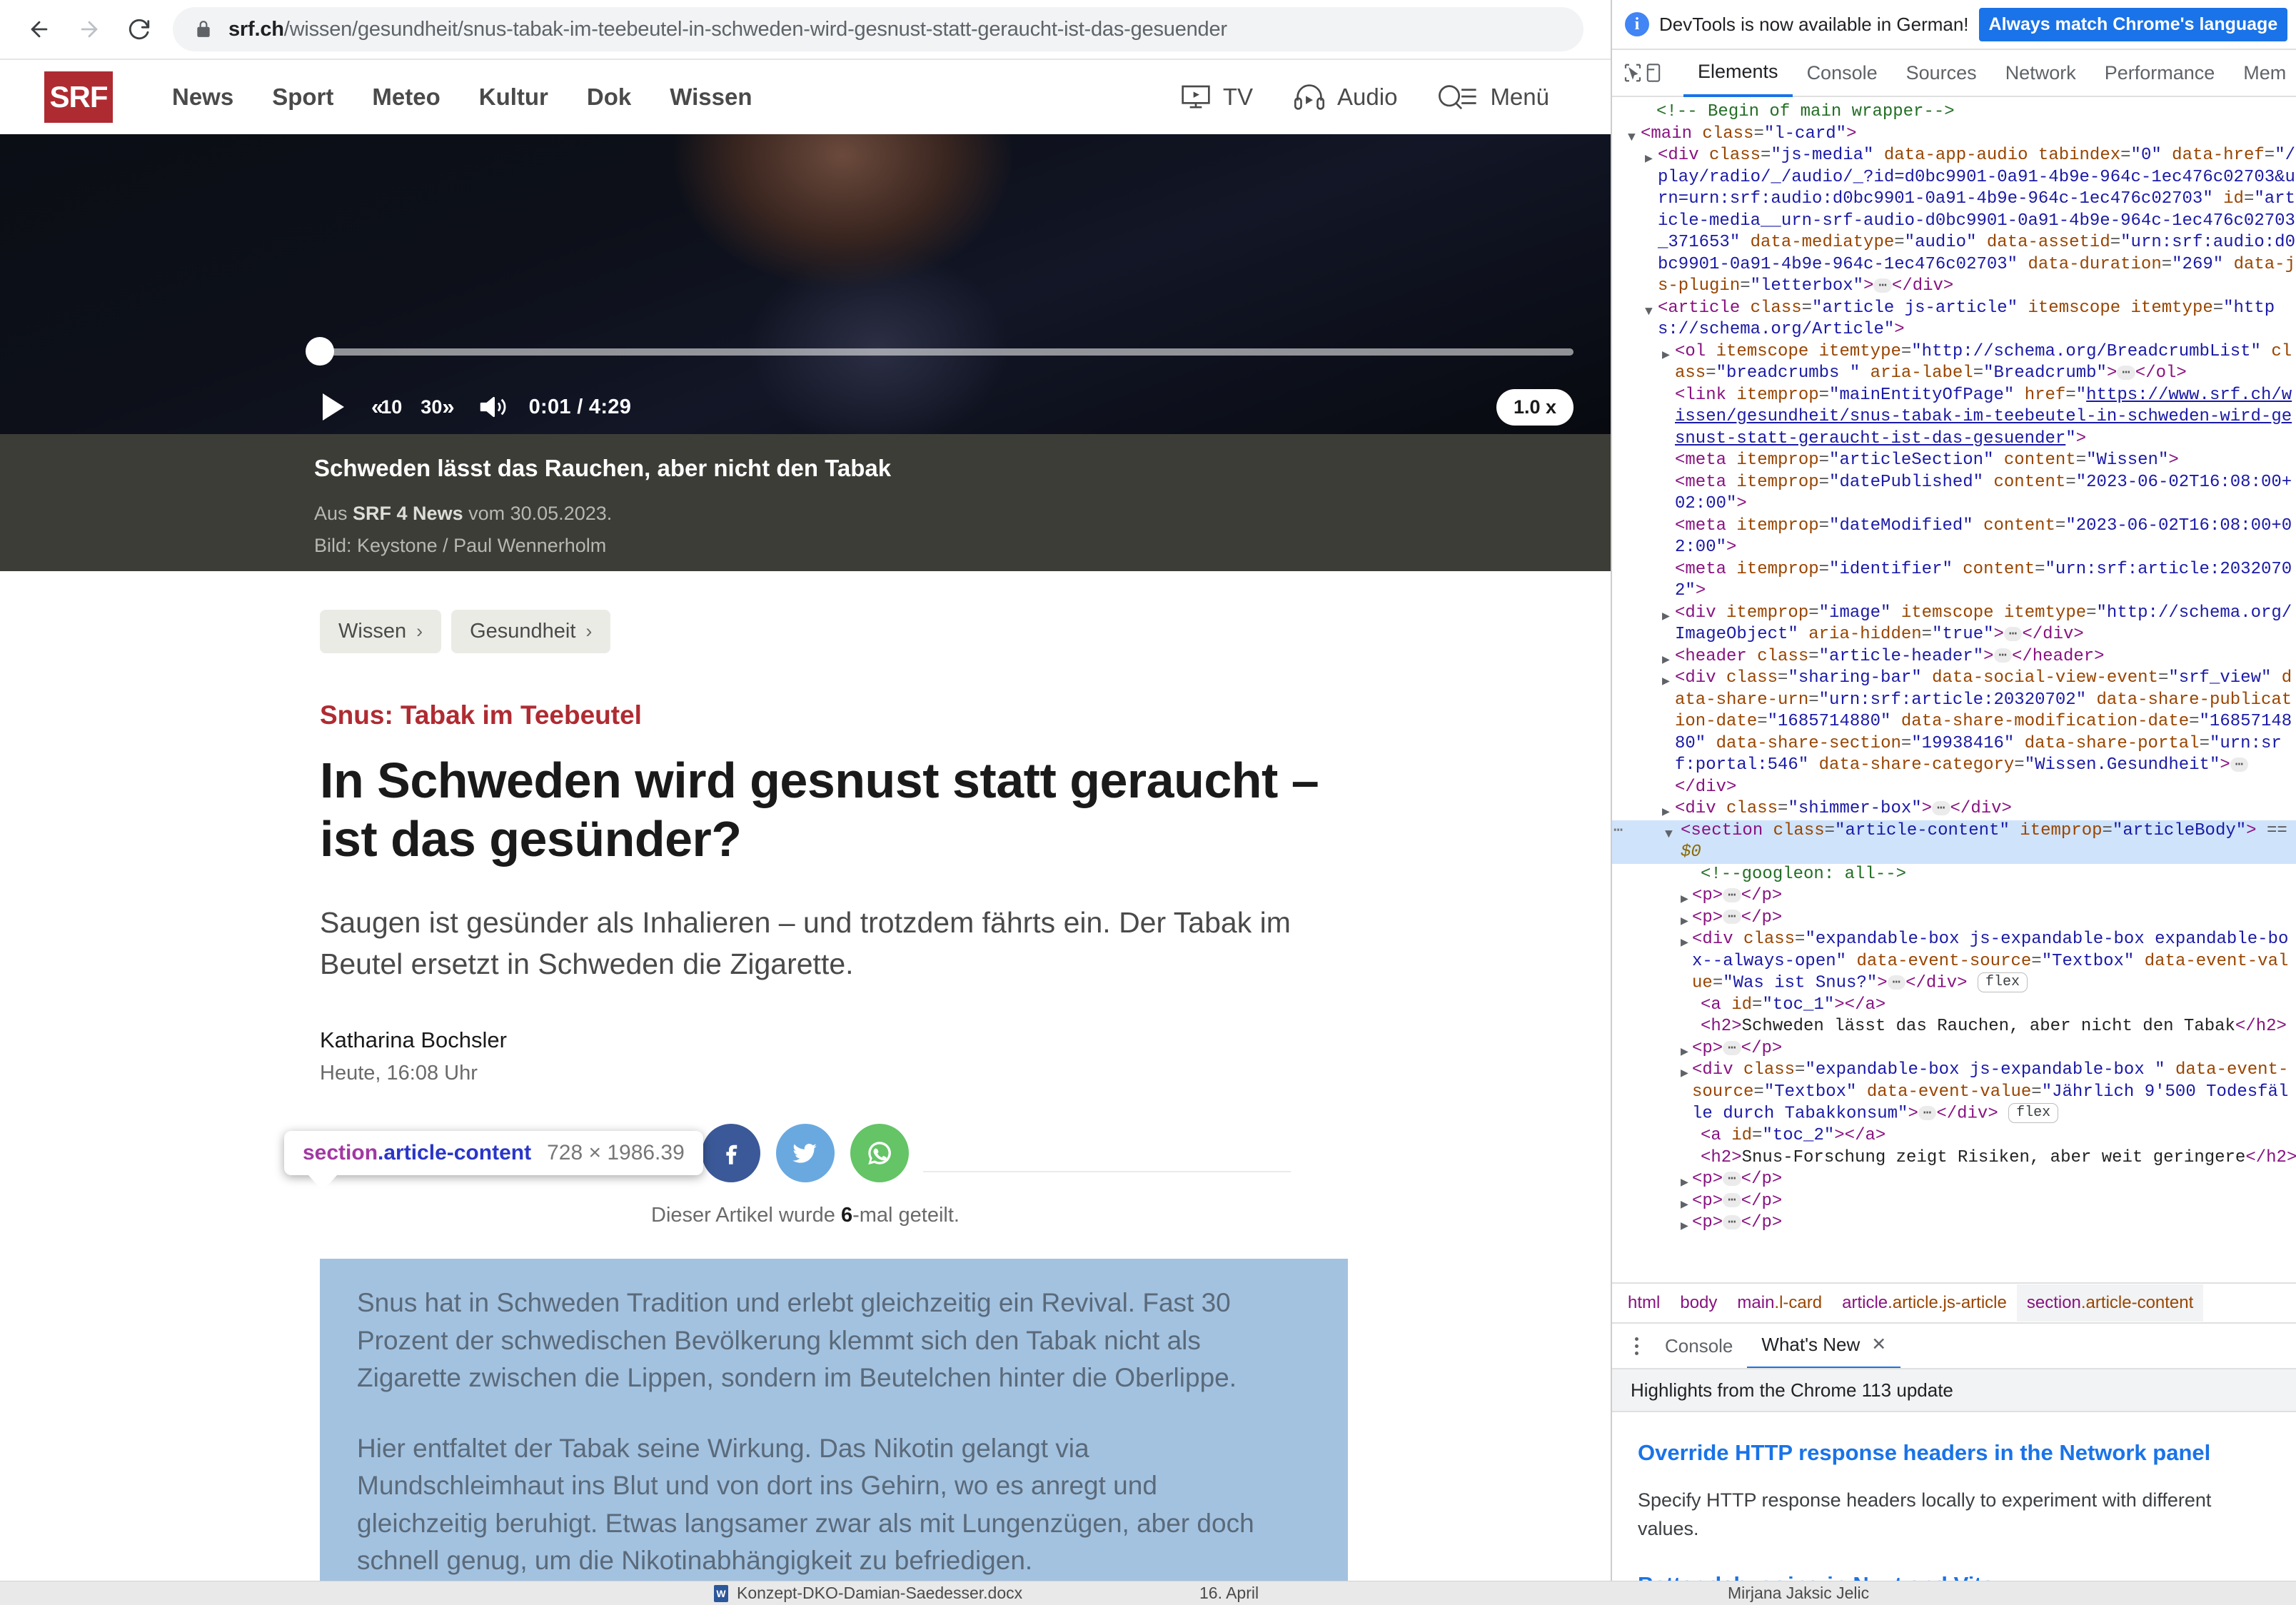 The image size is (2296, 1605). I want to click on dom-line-googleon: <!--googleon: all-->, so click(1954, 875).